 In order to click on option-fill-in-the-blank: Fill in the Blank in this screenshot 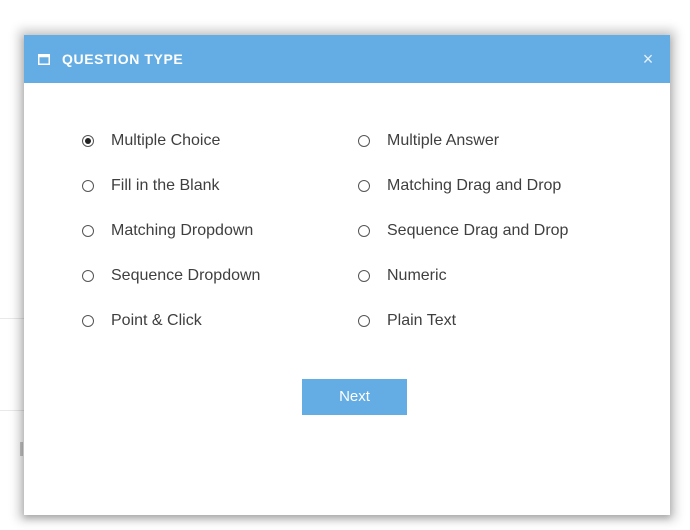, I will do `click(151, 186)`.